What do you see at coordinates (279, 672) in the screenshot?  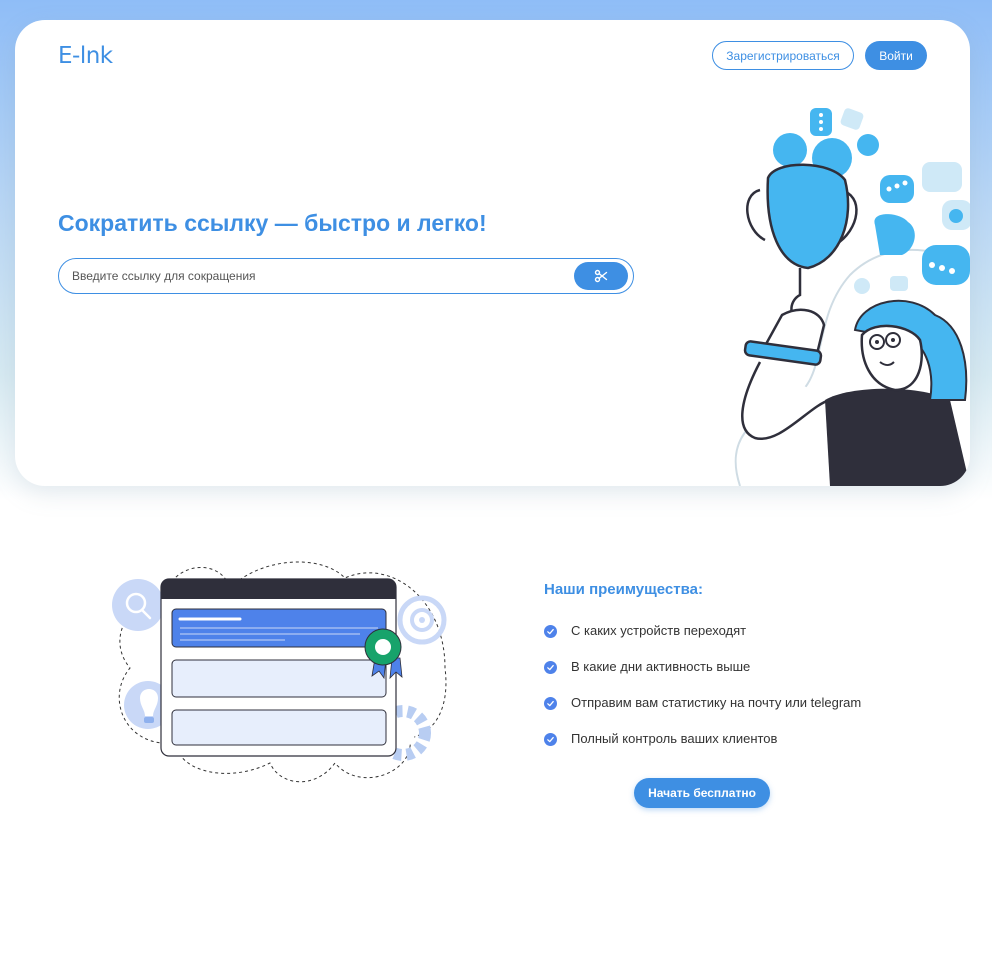 I see `certificate-illustration` at bounding box center [279, 672].